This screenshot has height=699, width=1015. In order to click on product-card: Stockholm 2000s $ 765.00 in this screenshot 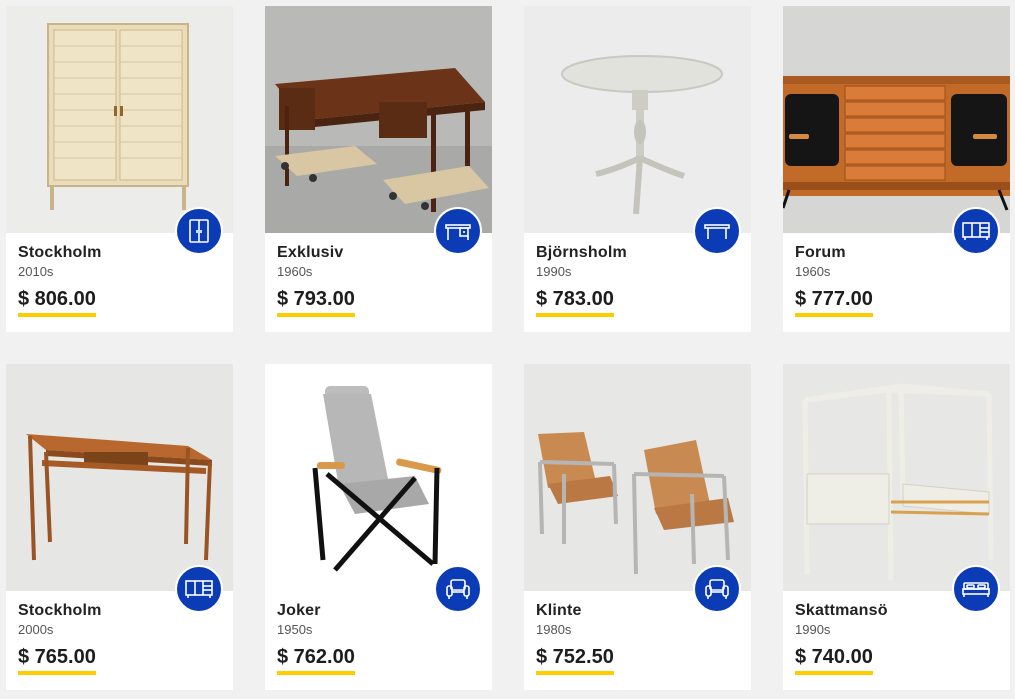, I will do `click(119, 527)`.